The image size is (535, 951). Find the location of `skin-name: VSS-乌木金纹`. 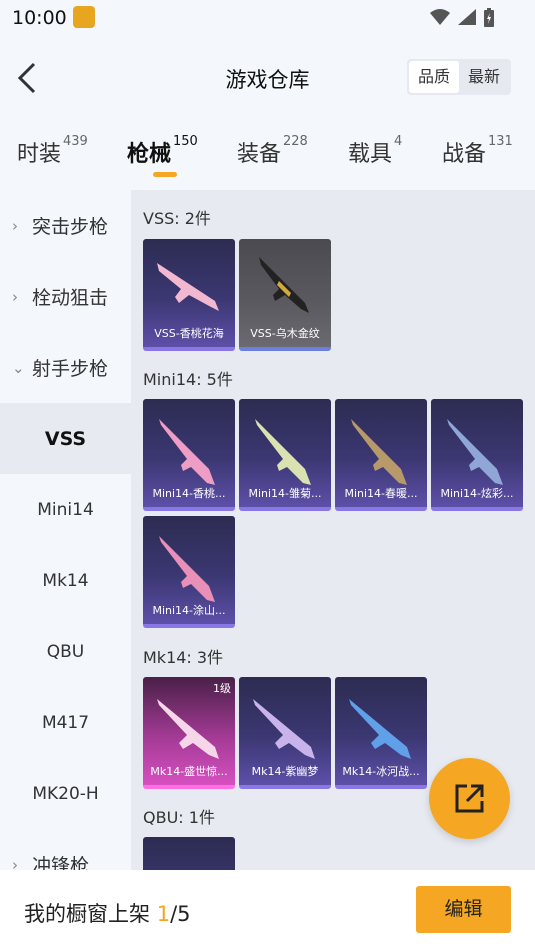

skin-name: VSS-乌木金纹 is located at coordinates (285, 333).